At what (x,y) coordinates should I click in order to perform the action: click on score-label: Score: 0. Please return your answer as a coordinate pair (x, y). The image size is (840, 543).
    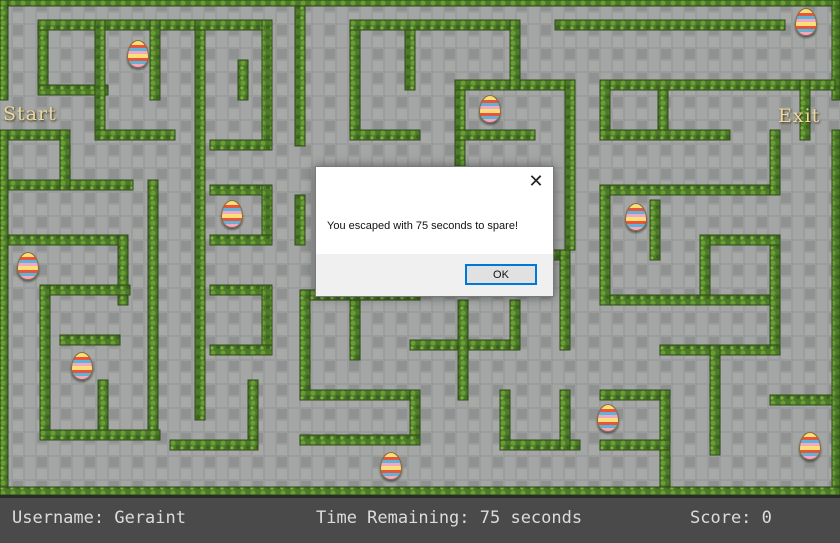
    Looking at the image, I should click on (731, 518).